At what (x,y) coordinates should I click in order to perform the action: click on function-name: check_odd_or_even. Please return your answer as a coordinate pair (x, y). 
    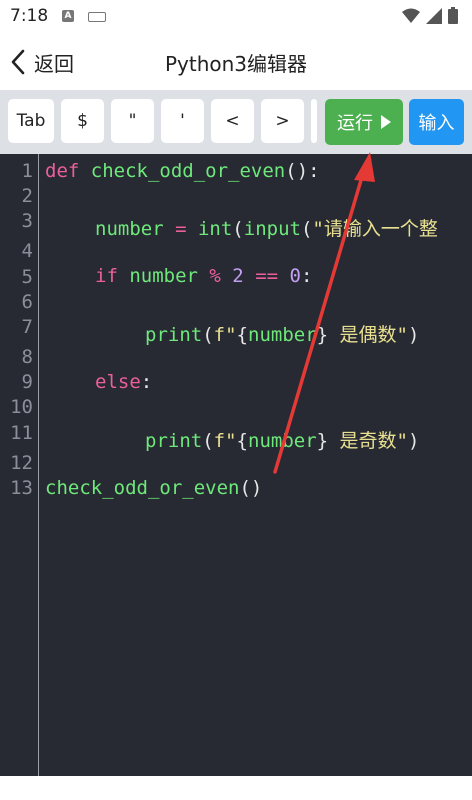
    Looking at the image, I should click on (188, 171).